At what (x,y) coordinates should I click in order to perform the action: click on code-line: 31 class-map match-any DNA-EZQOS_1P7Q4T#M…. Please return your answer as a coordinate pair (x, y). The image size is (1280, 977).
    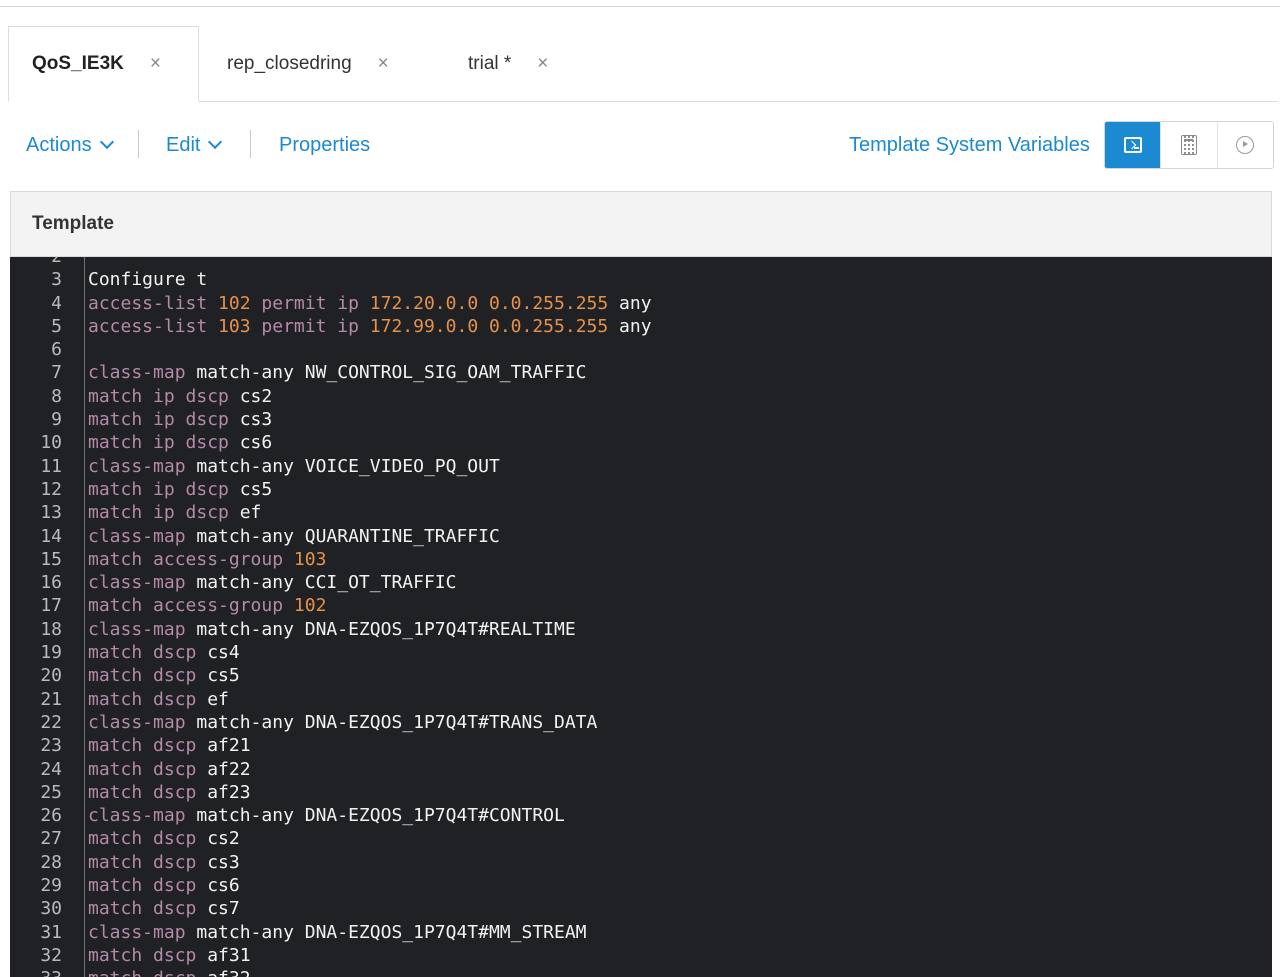
    Looking at the image, I should click on (641, 932).